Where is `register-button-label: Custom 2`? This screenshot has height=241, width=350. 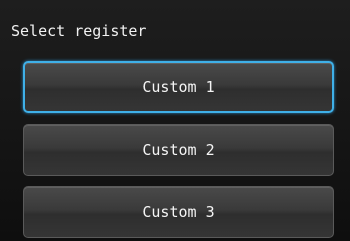 register-button-label: Custom 2 is located at coordinates (178, 150).